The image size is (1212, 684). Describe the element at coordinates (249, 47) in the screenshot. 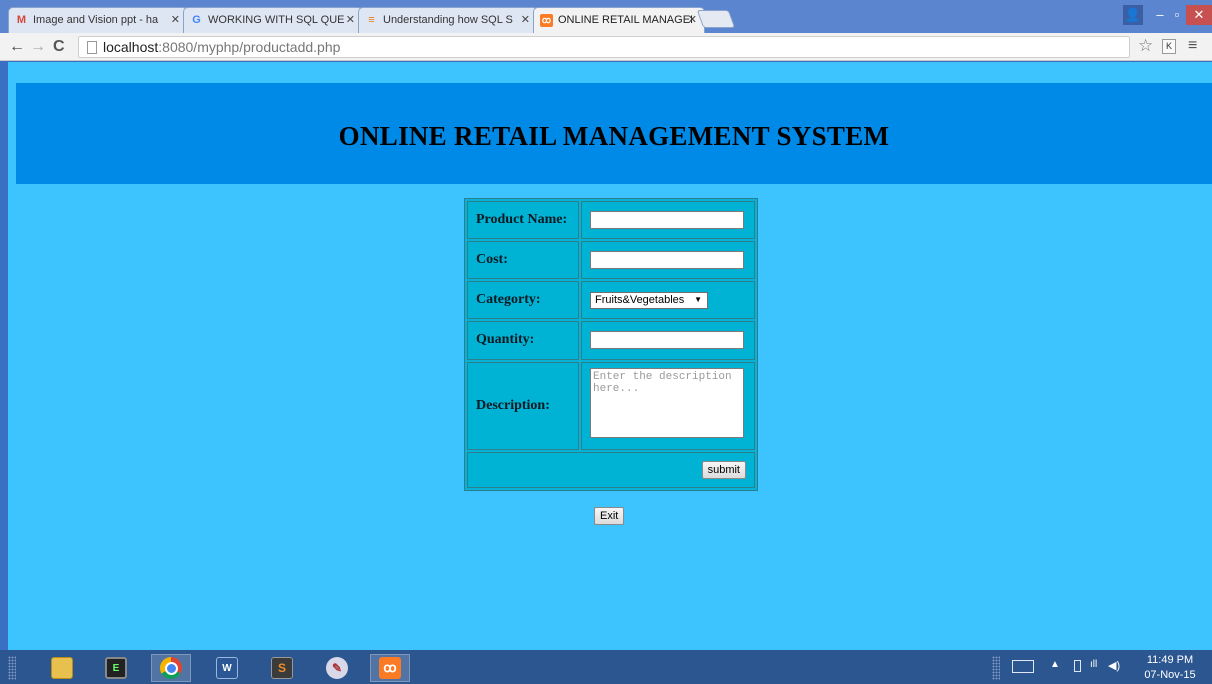

I see `url-path: :8080/myphp/productadd.php` at that location.